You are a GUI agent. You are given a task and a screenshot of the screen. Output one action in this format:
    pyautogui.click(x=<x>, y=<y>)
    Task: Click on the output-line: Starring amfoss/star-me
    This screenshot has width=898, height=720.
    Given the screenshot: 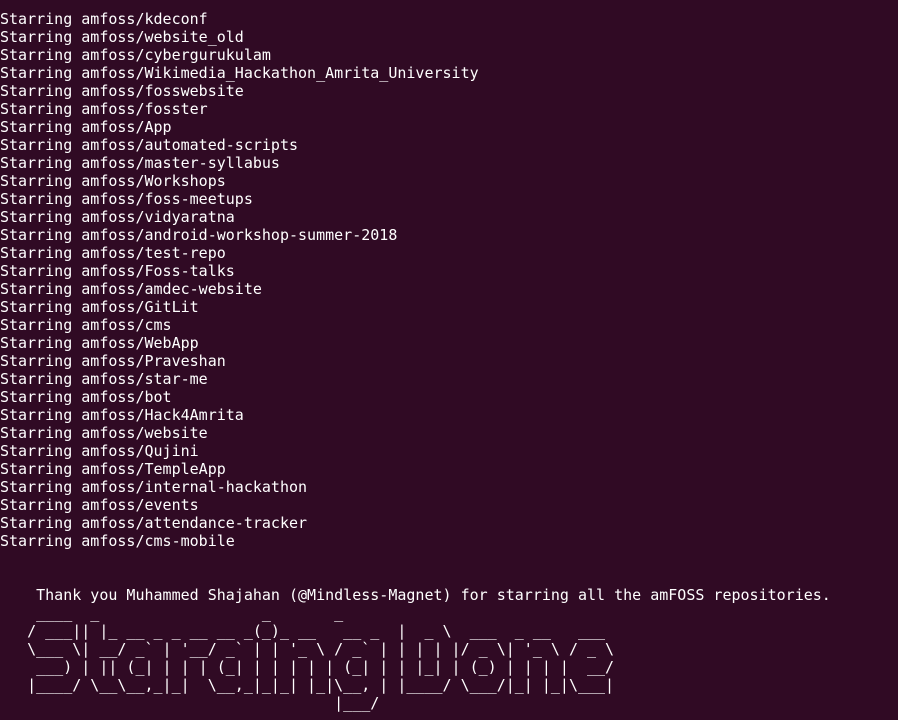 What is the action you would take?
    pyautogui.click(x=104, y=379)
    